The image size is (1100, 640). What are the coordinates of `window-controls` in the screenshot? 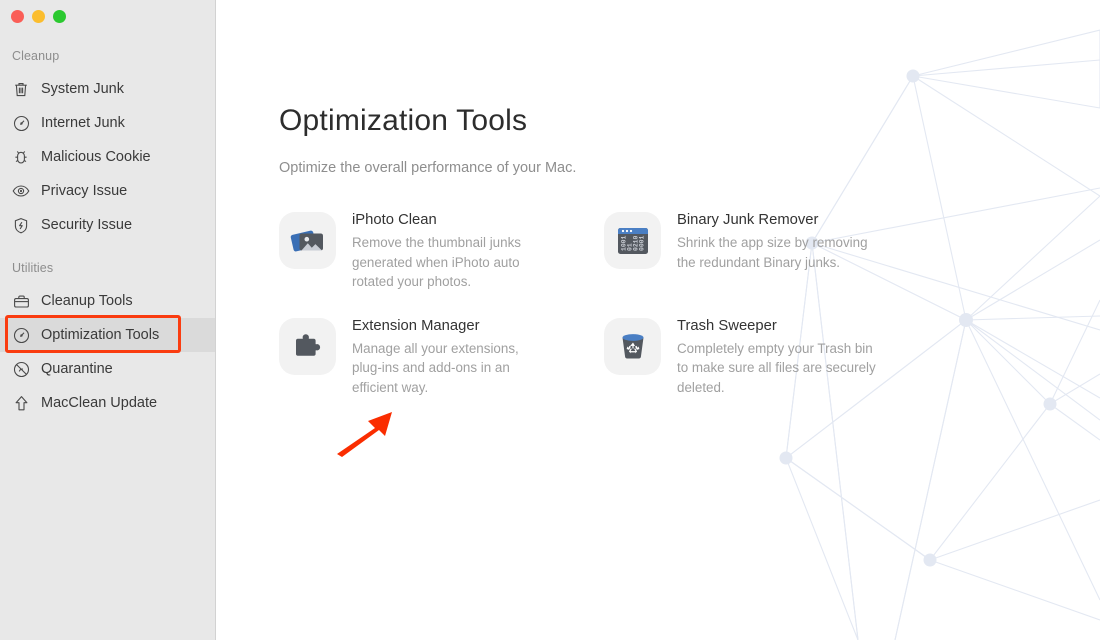 It's located at (38, 16).